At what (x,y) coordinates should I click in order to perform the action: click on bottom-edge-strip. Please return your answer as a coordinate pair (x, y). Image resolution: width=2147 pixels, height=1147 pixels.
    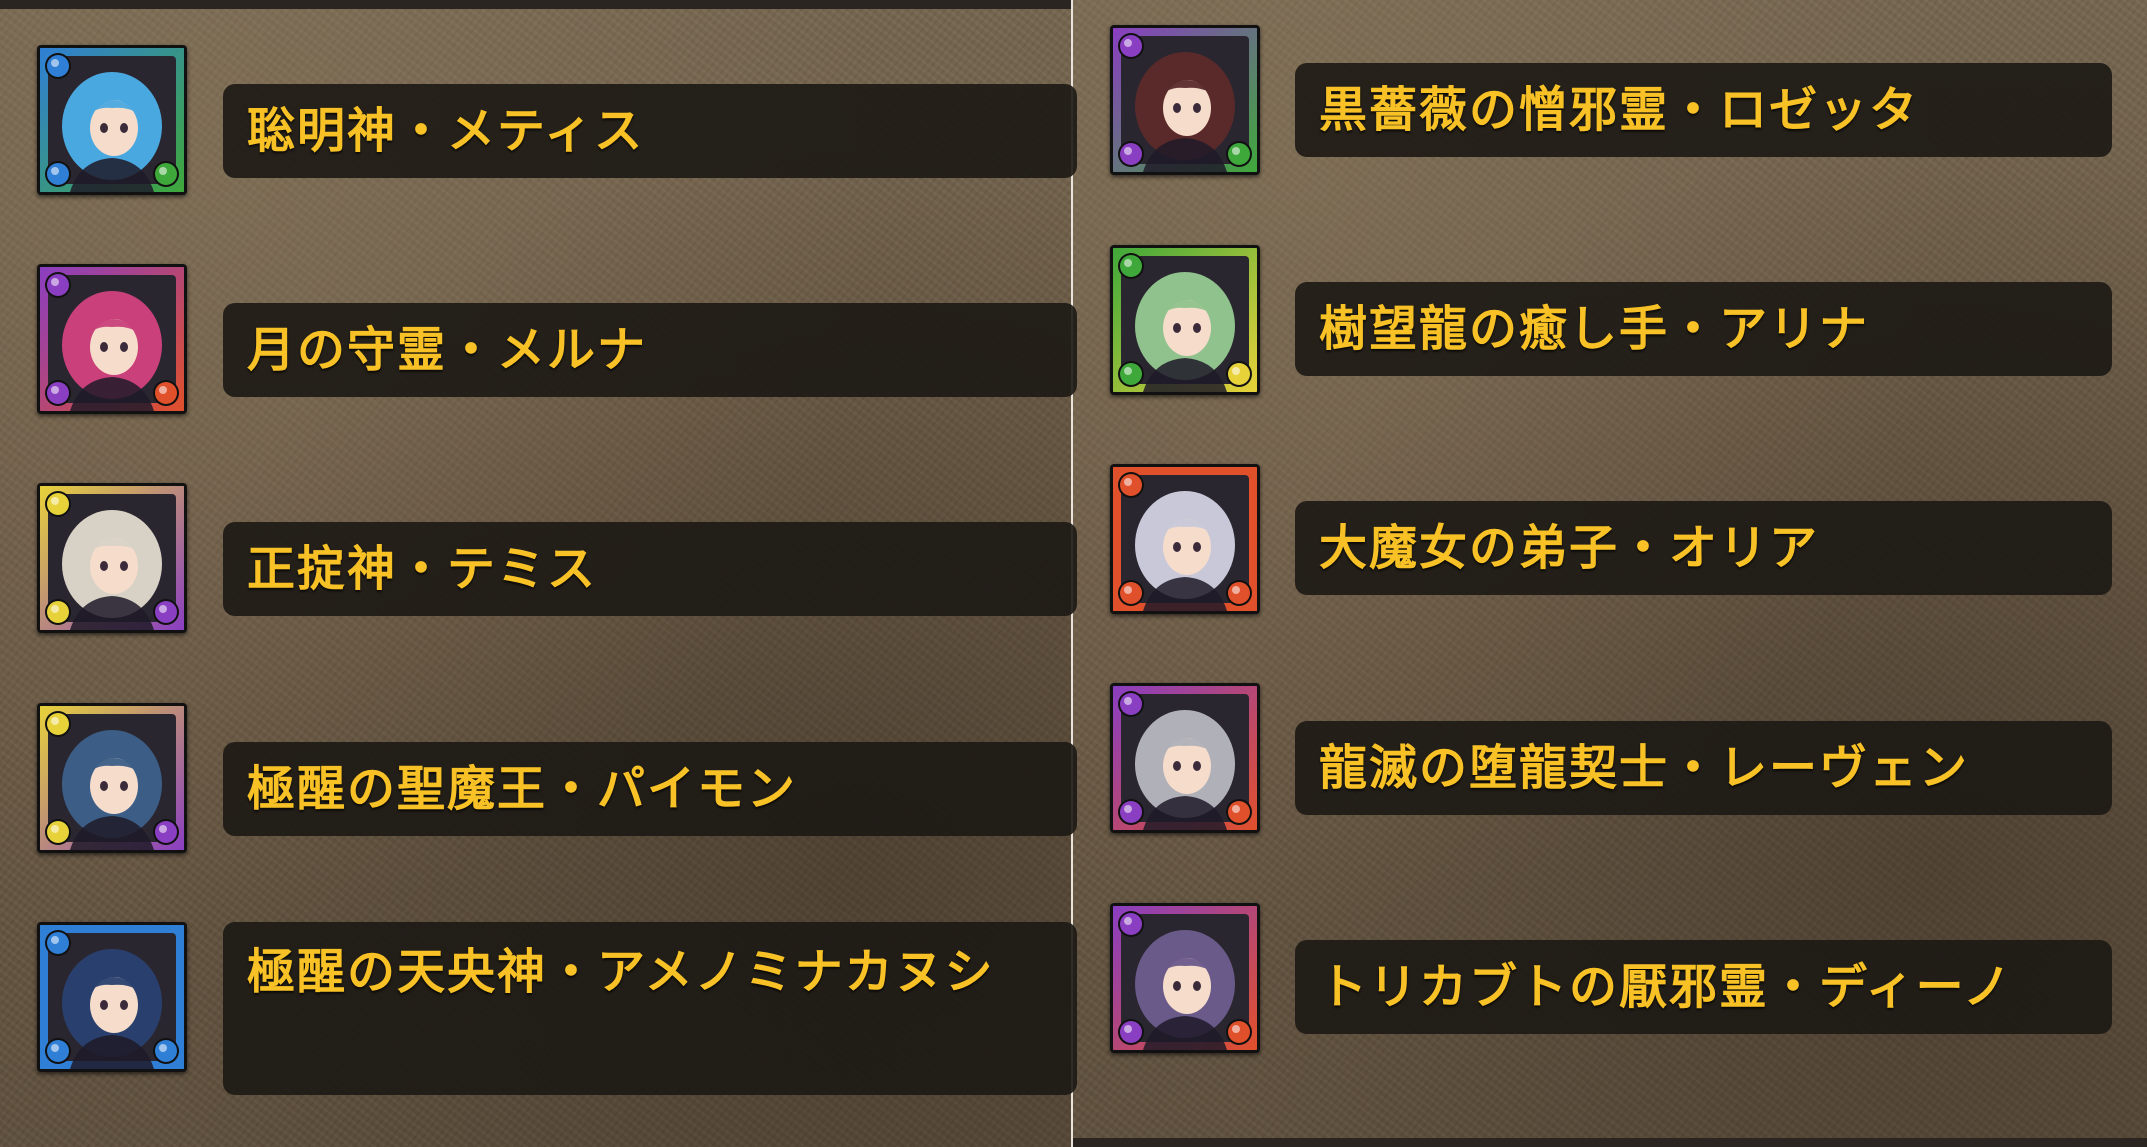
    Looking at the image, I should click on (1610, 1142).